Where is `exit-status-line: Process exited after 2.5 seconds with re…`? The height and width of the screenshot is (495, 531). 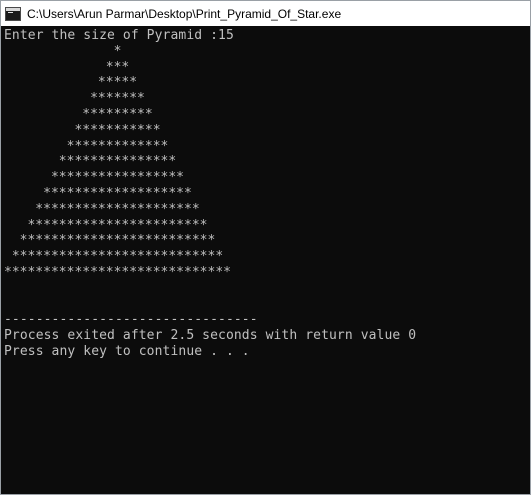
exit-status-line: Process exited after 2.5 seconds with re… is located at coordinates (210, 336).